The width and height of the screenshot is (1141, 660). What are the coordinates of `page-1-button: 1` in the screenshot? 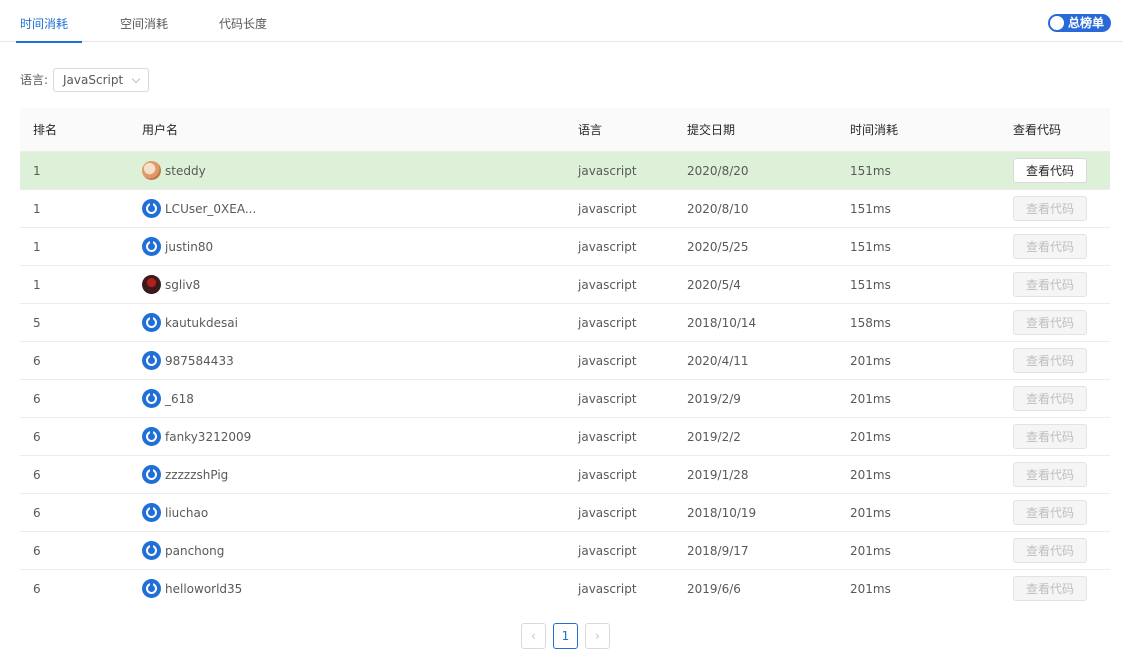 It's located at (565, 636).